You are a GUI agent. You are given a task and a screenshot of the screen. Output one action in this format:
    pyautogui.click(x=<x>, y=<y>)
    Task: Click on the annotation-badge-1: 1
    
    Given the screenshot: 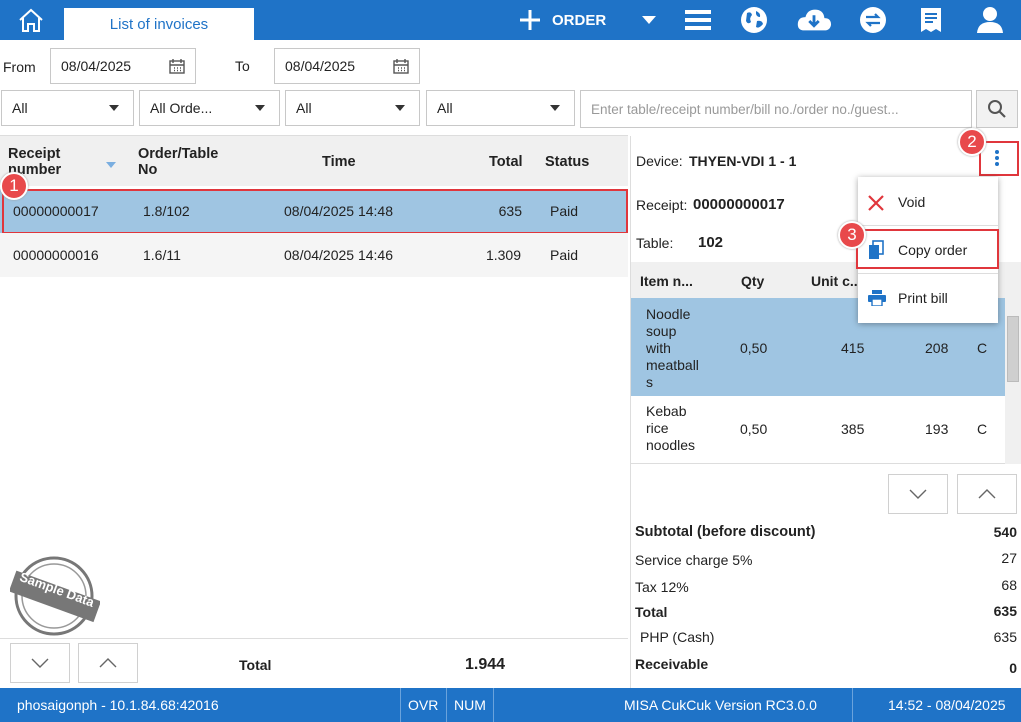 What is the action you would take?
    pyautogui.click(x=14, y=186)
    